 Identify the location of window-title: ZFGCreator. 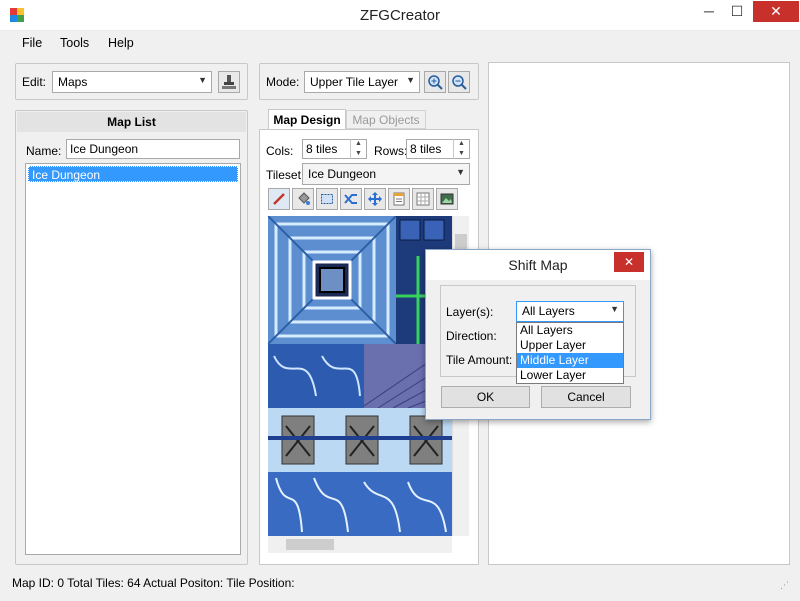
(399, 15).